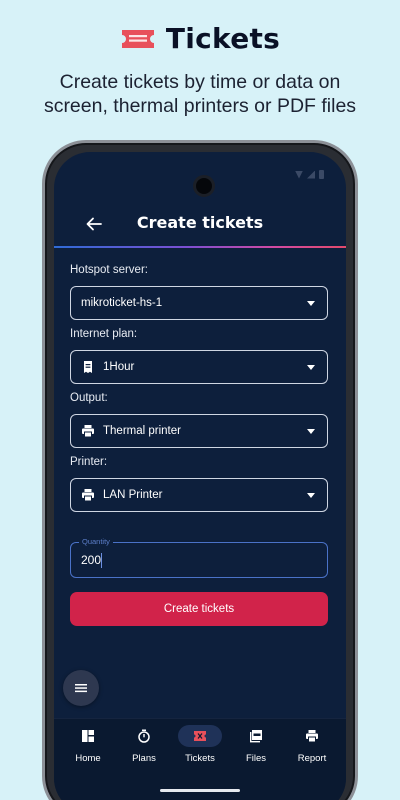  Describe the element at coordinates (200, 790) in the screenshot. I see `home-indicator` at that location.